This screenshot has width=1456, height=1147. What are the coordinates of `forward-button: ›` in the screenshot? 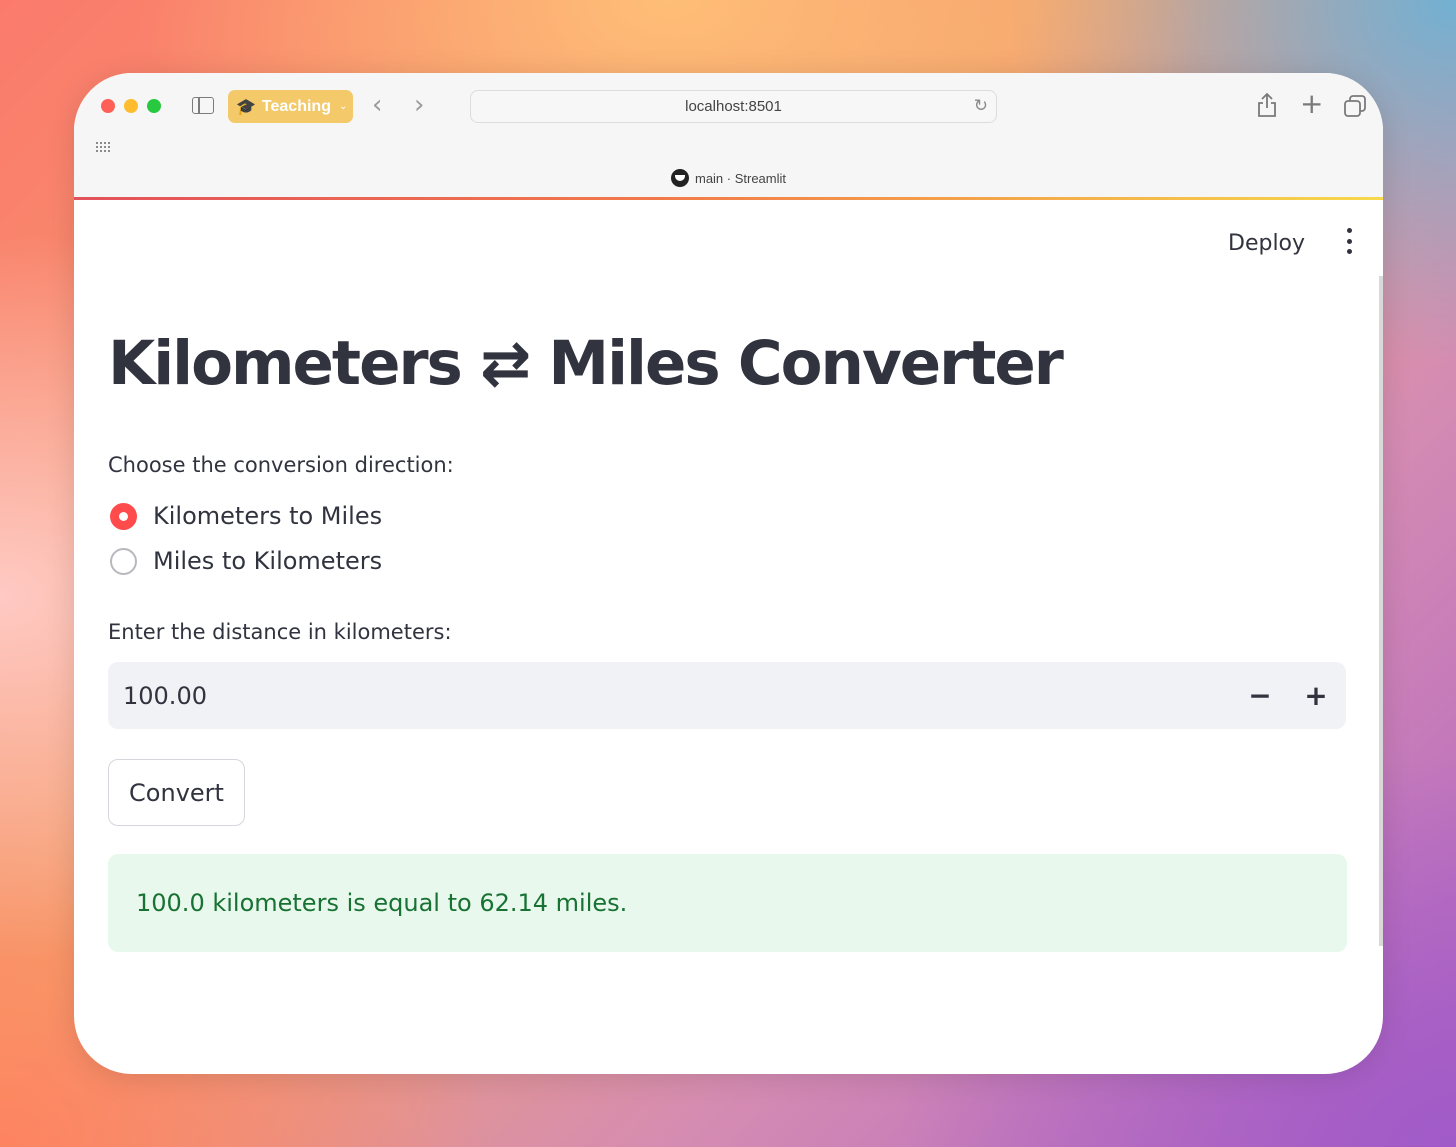 It's located at (419, 105).